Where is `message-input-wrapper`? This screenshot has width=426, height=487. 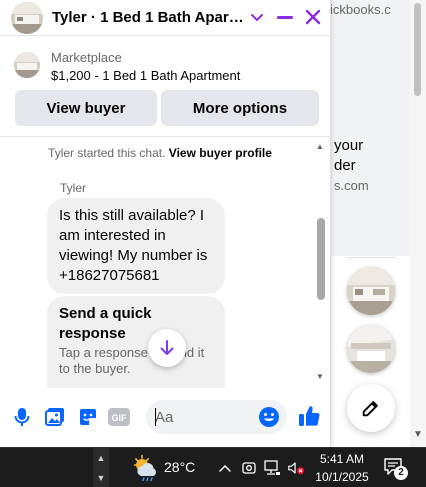 message-input-wrapper is located at coordinates (216, 417).